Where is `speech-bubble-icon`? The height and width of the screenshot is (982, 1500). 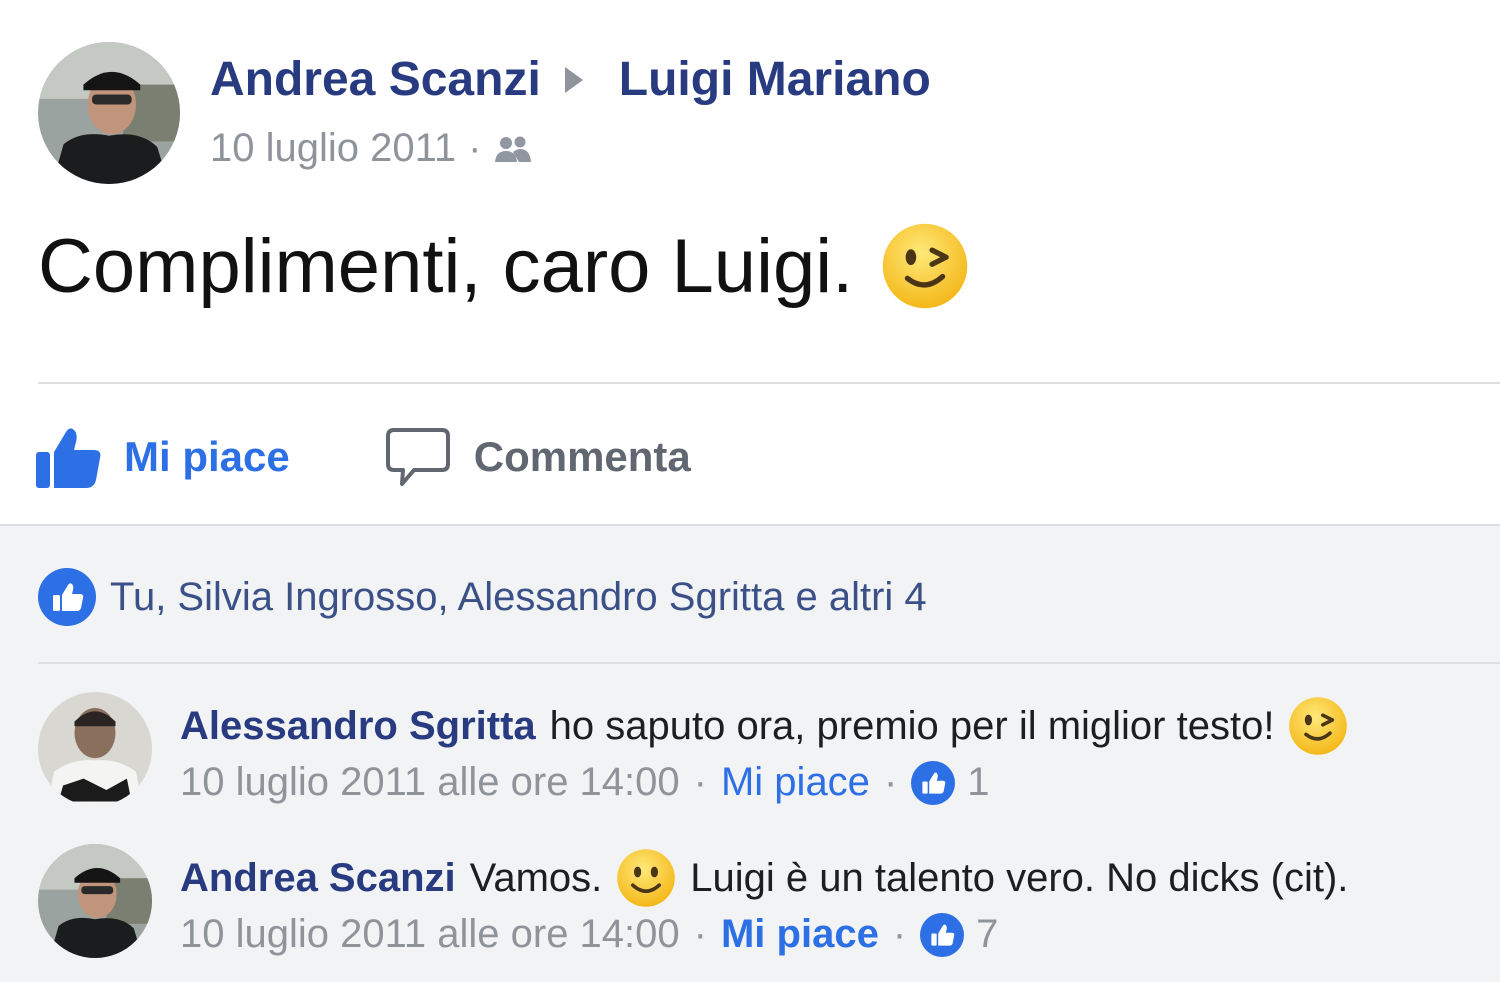
speech-bubble-icon is located at coordinates (417, 457).